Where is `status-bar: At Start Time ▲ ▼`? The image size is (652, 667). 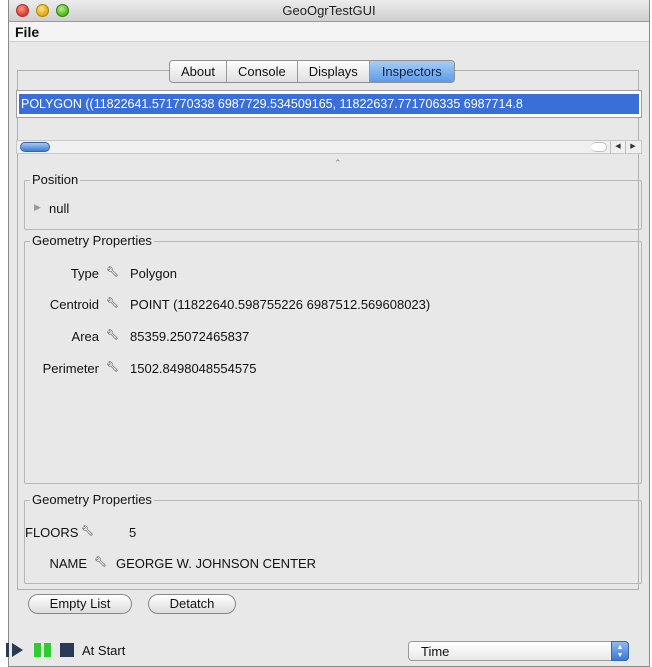
status-bar: At Start Time ▲ ▼ is located at coordinates (326, 649).